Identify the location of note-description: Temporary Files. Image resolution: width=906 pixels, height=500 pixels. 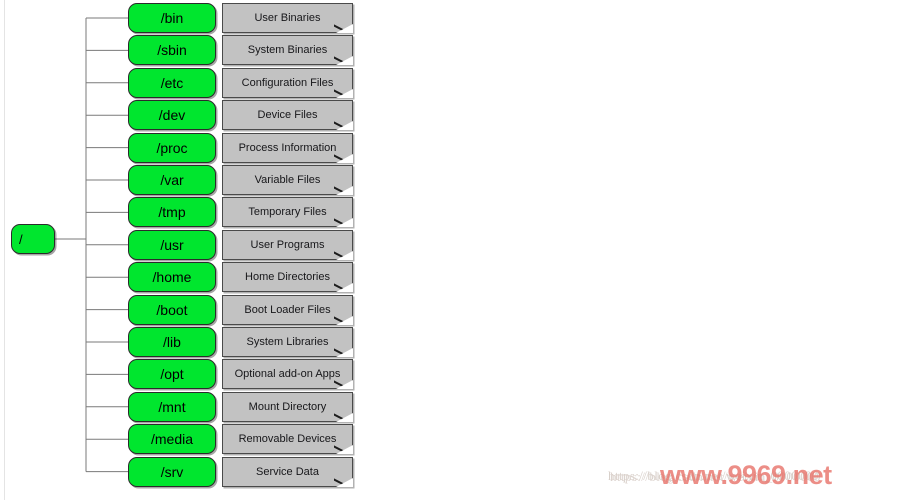
(287, 212).